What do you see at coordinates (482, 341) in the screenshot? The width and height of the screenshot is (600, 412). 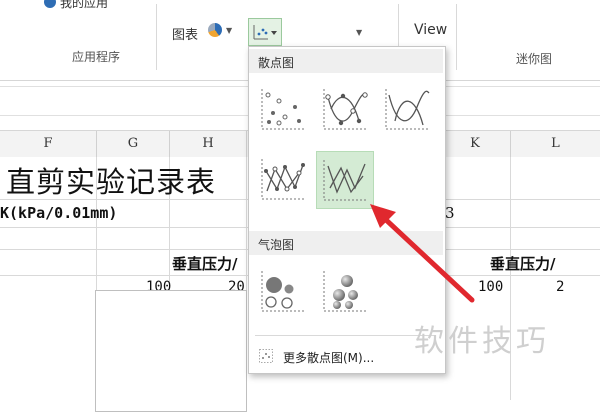 I see `watermark-text: 软件技巧` at bounding box center [482, 341].